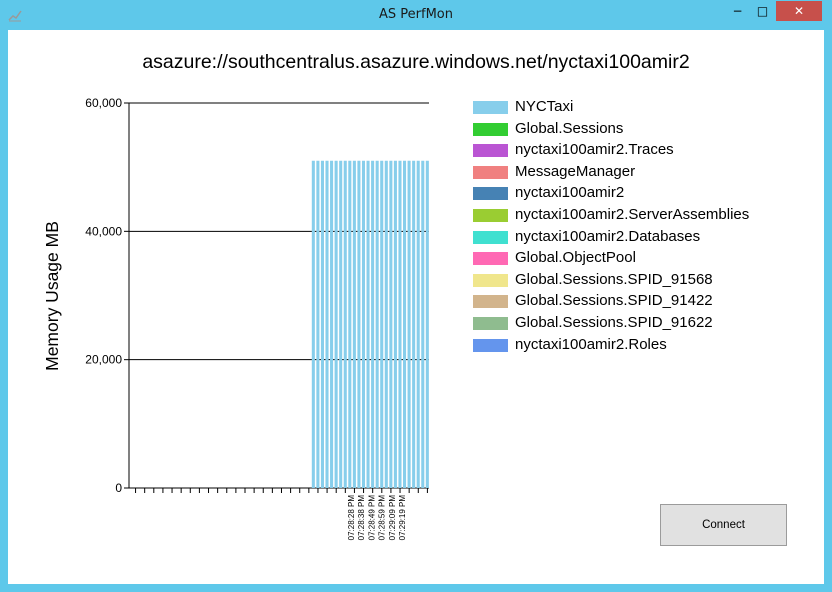 The width and height of the screenshot is (832, 592). I want to click on legend-label: nyctaxi100amir2.Roles, so click(591, 344).